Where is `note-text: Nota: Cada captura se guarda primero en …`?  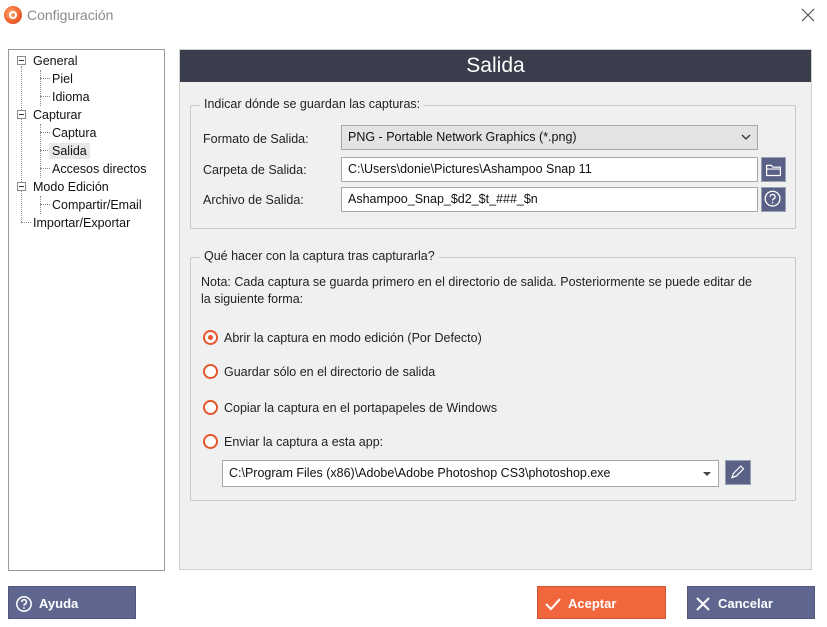 note-text: Nota: Cada captura se guarda primero en … is located at coordinates (476, 291).